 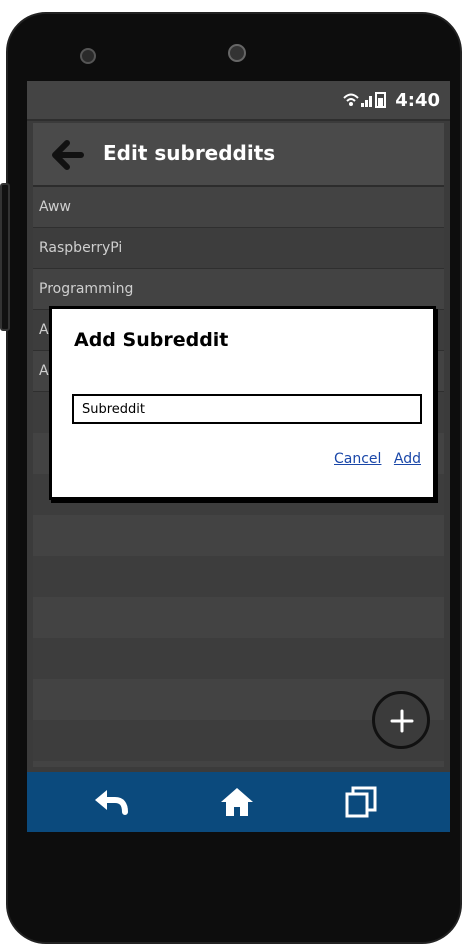 I want to click on list-item: RaspberryPi, so click(x=238, y=248).